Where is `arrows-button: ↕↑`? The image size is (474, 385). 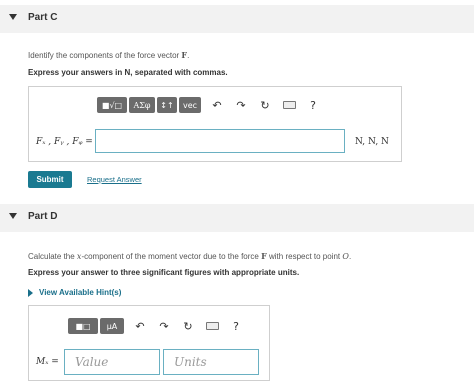 arrows-button: ↕↑ is located at coordinates (167, 105).